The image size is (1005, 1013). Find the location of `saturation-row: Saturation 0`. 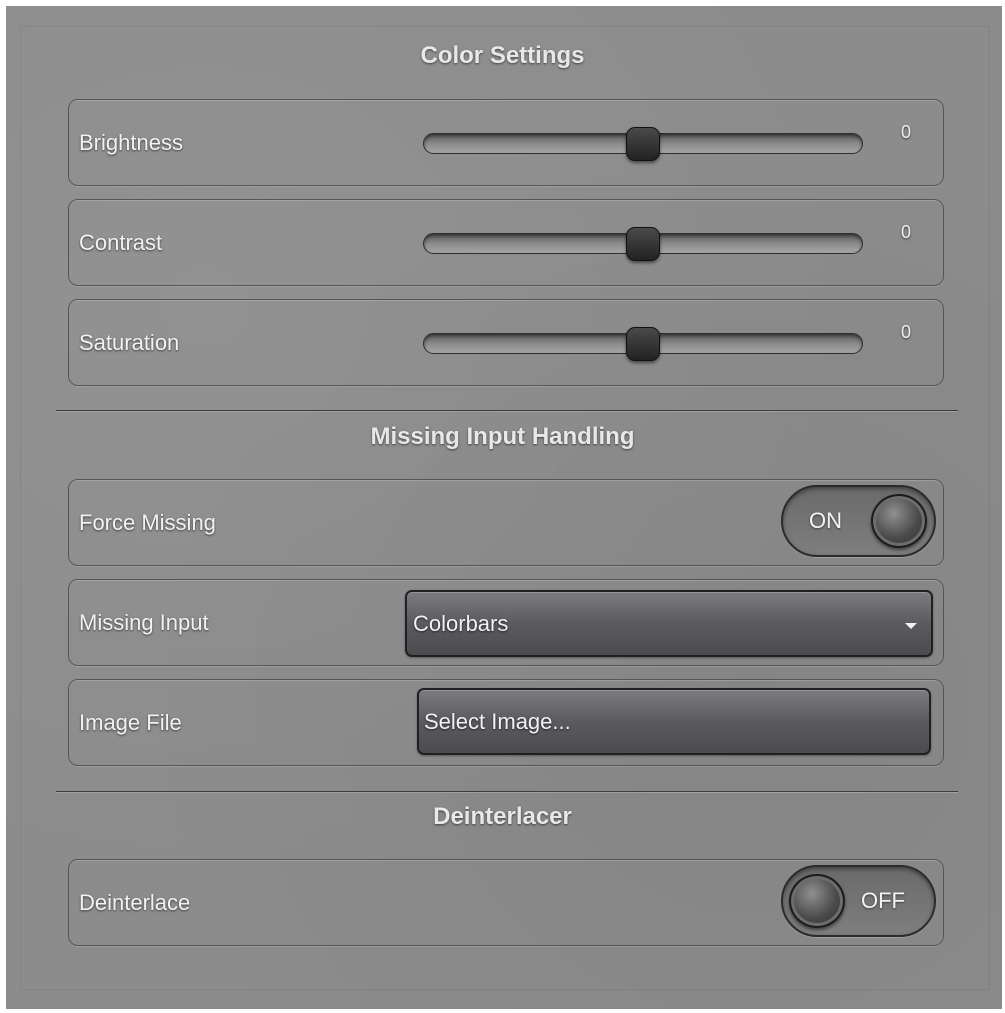

saturation-row: Saturation 0 is located at coordinates (506, 342).